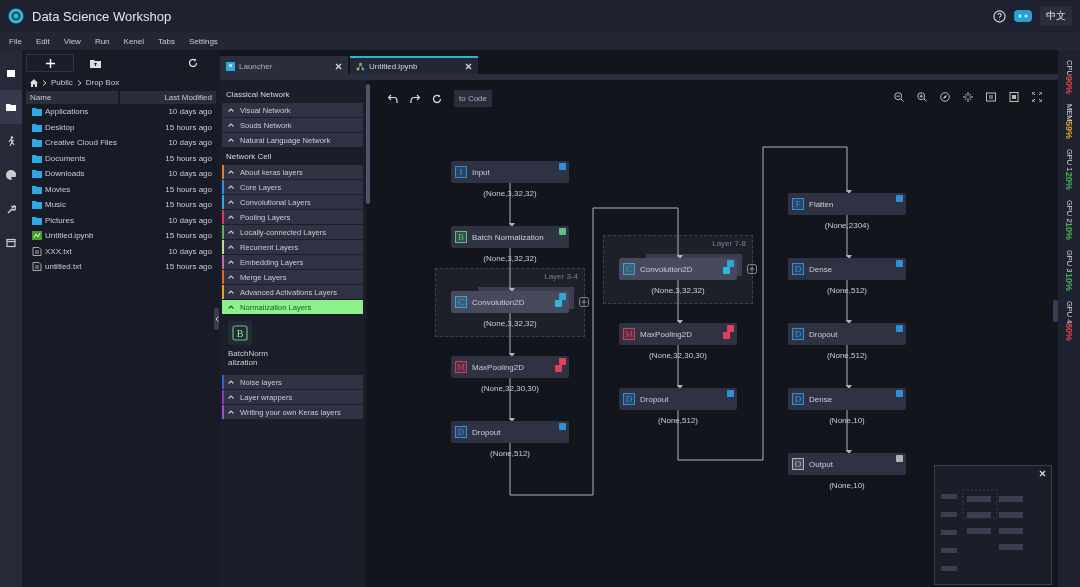  I want to click on collapse-icon, so click(968, 97).